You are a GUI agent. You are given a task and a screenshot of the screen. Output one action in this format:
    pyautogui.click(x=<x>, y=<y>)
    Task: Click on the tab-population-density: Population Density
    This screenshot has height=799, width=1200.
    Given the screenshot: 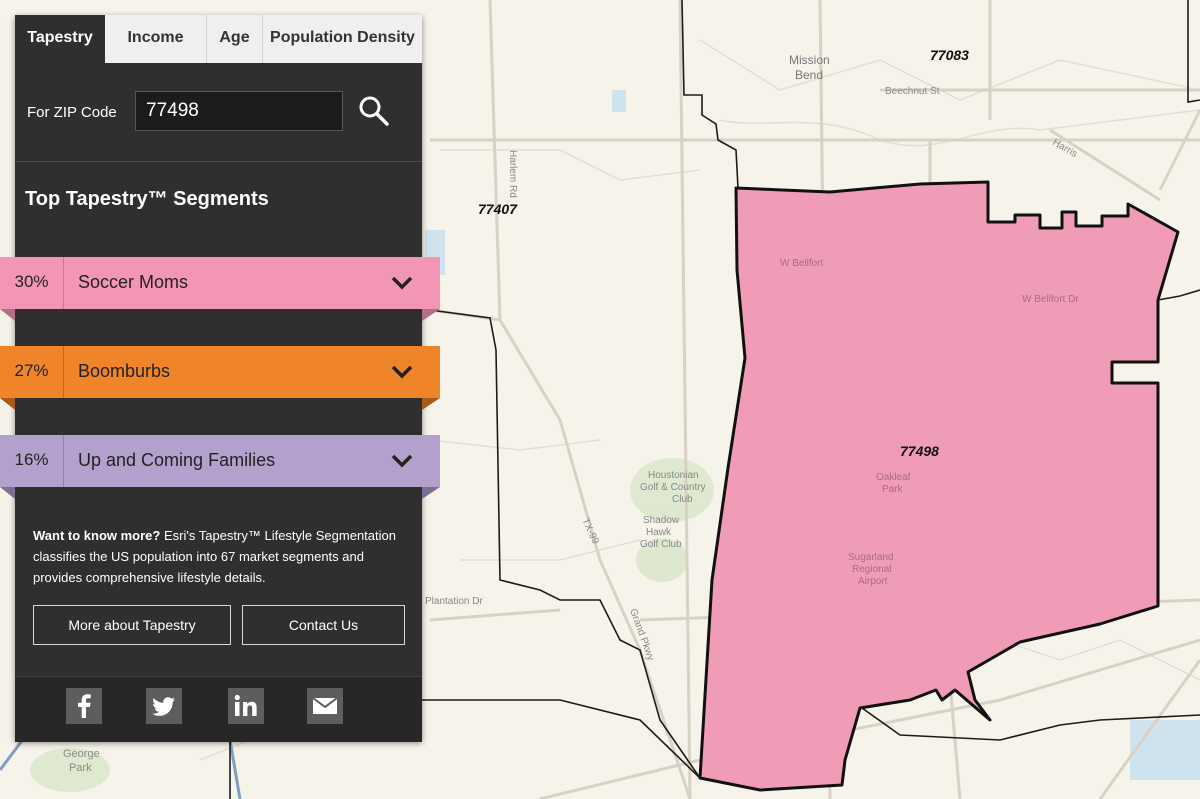 What is the action you would take?
    pyautogui.click(x=342, y=39)
    